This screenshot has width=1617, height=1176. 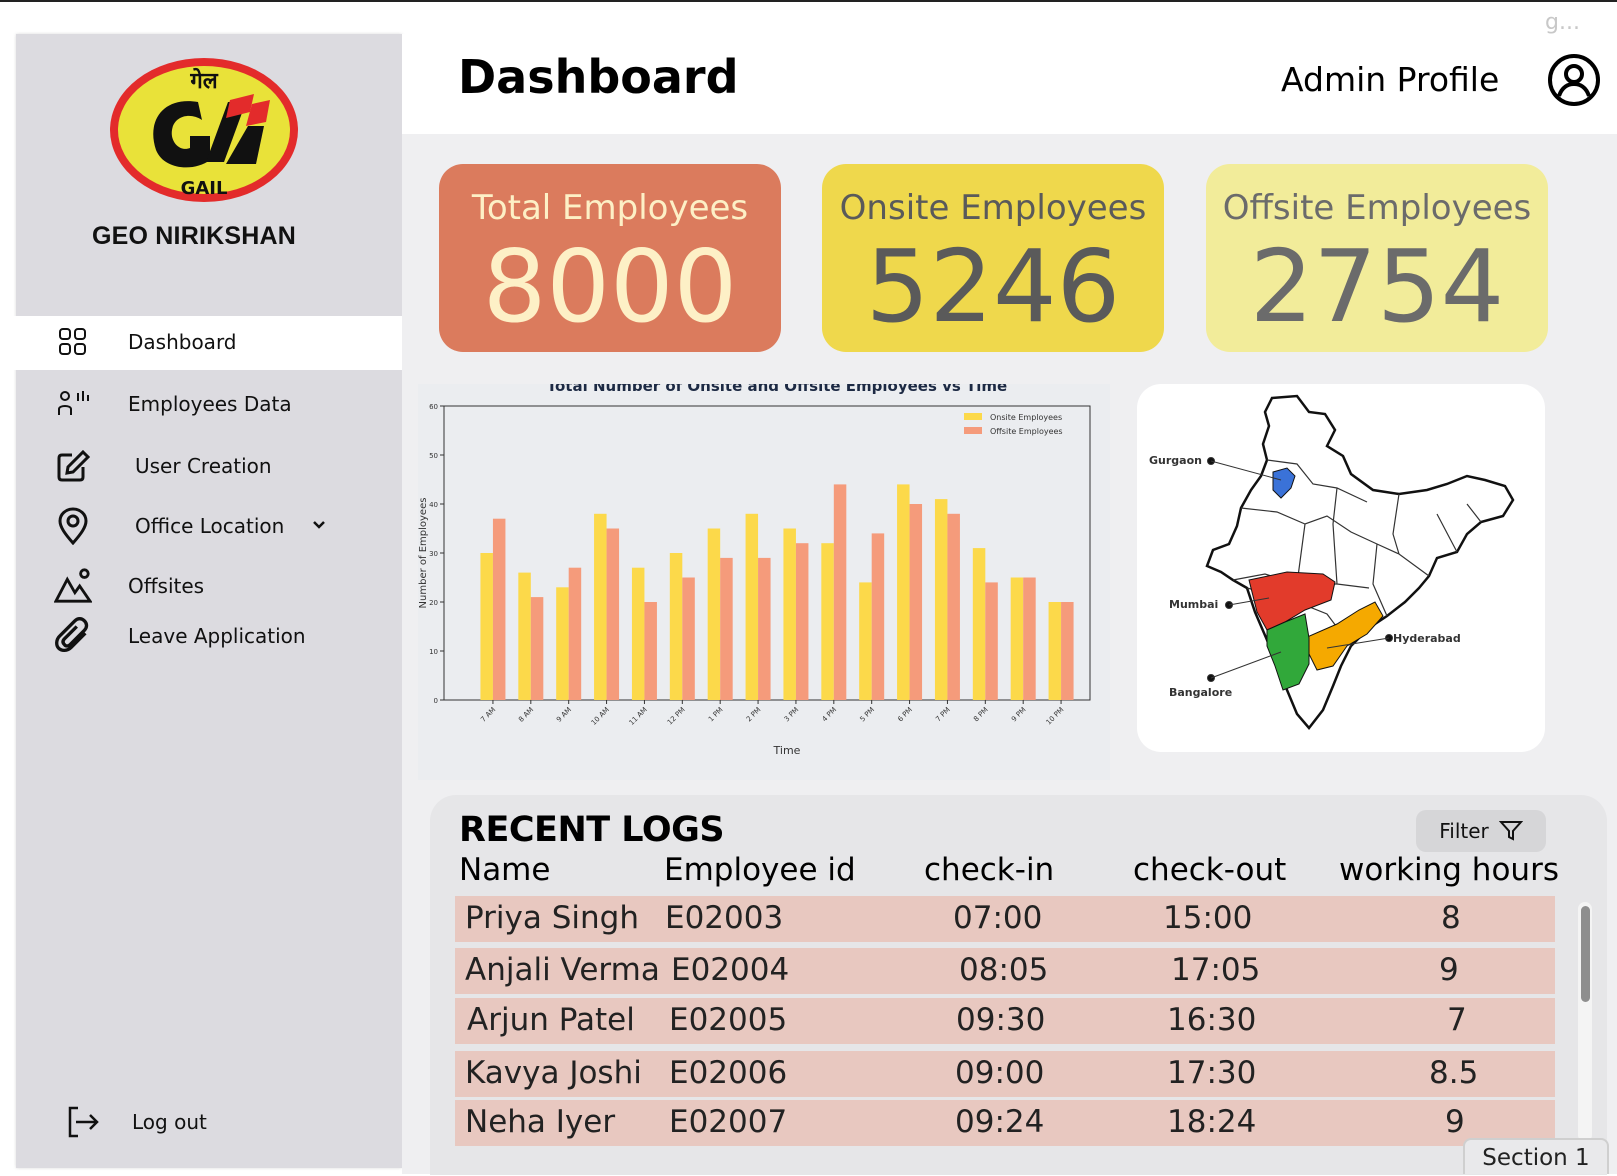 I want to click on top-border, so click(x=808, y=1).